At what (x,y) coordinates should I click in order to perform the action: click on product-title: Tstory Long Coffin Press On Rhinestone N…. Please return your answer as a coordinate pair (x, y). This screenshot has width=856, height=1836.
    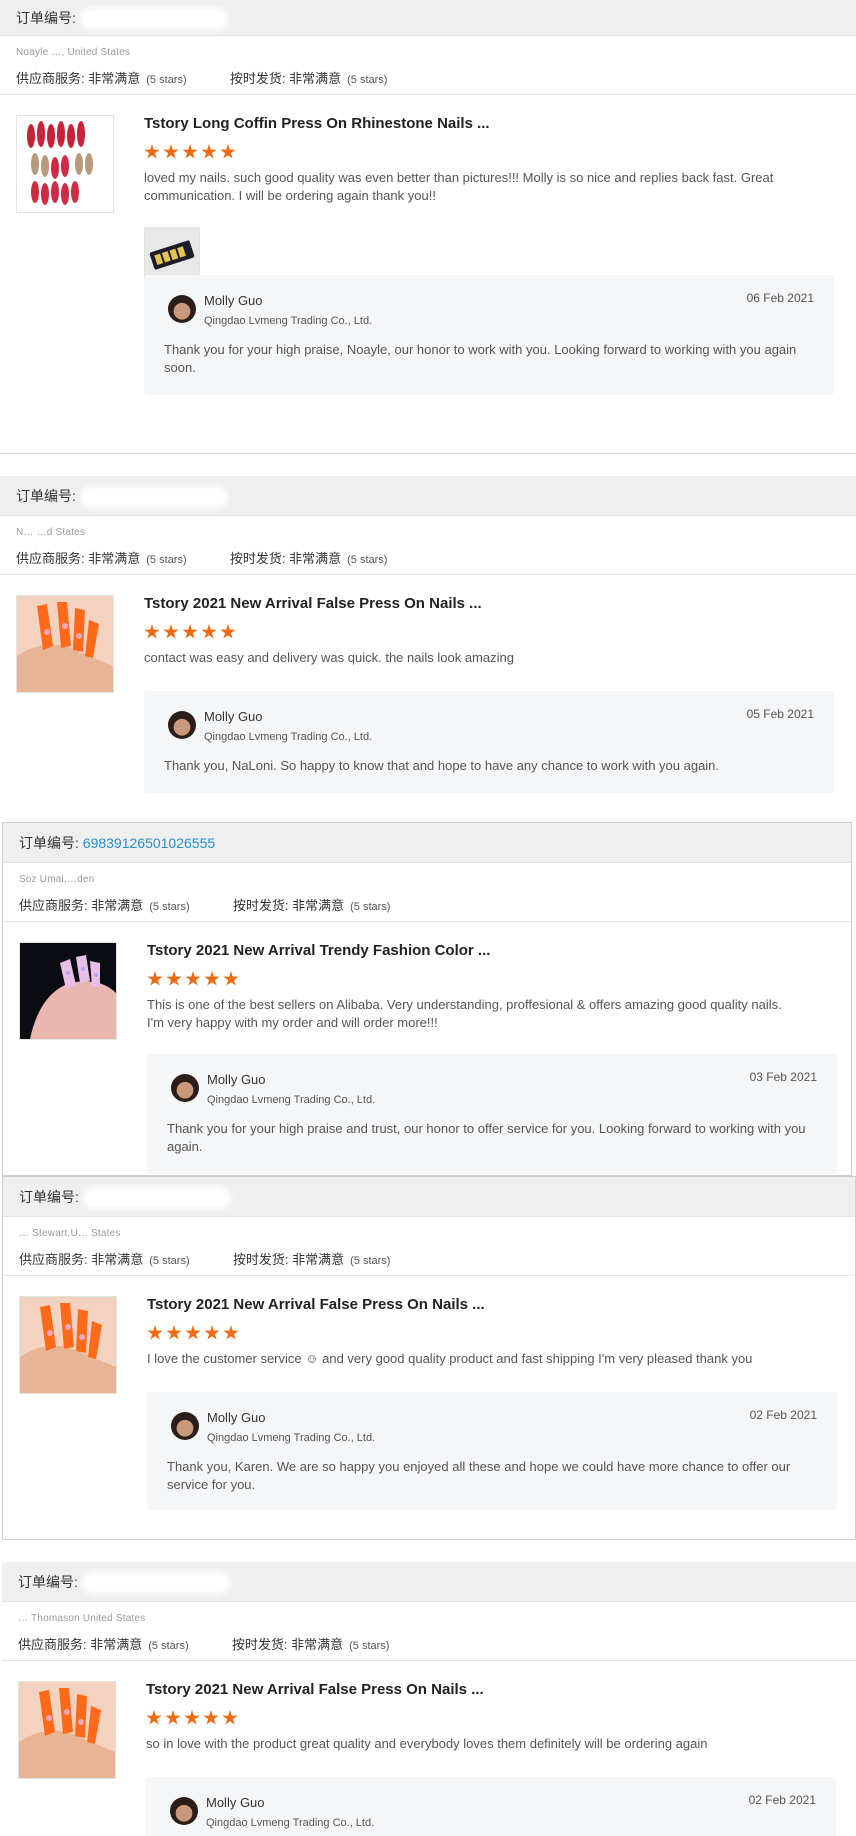
    Looking at the image, I should click on (317, 123).